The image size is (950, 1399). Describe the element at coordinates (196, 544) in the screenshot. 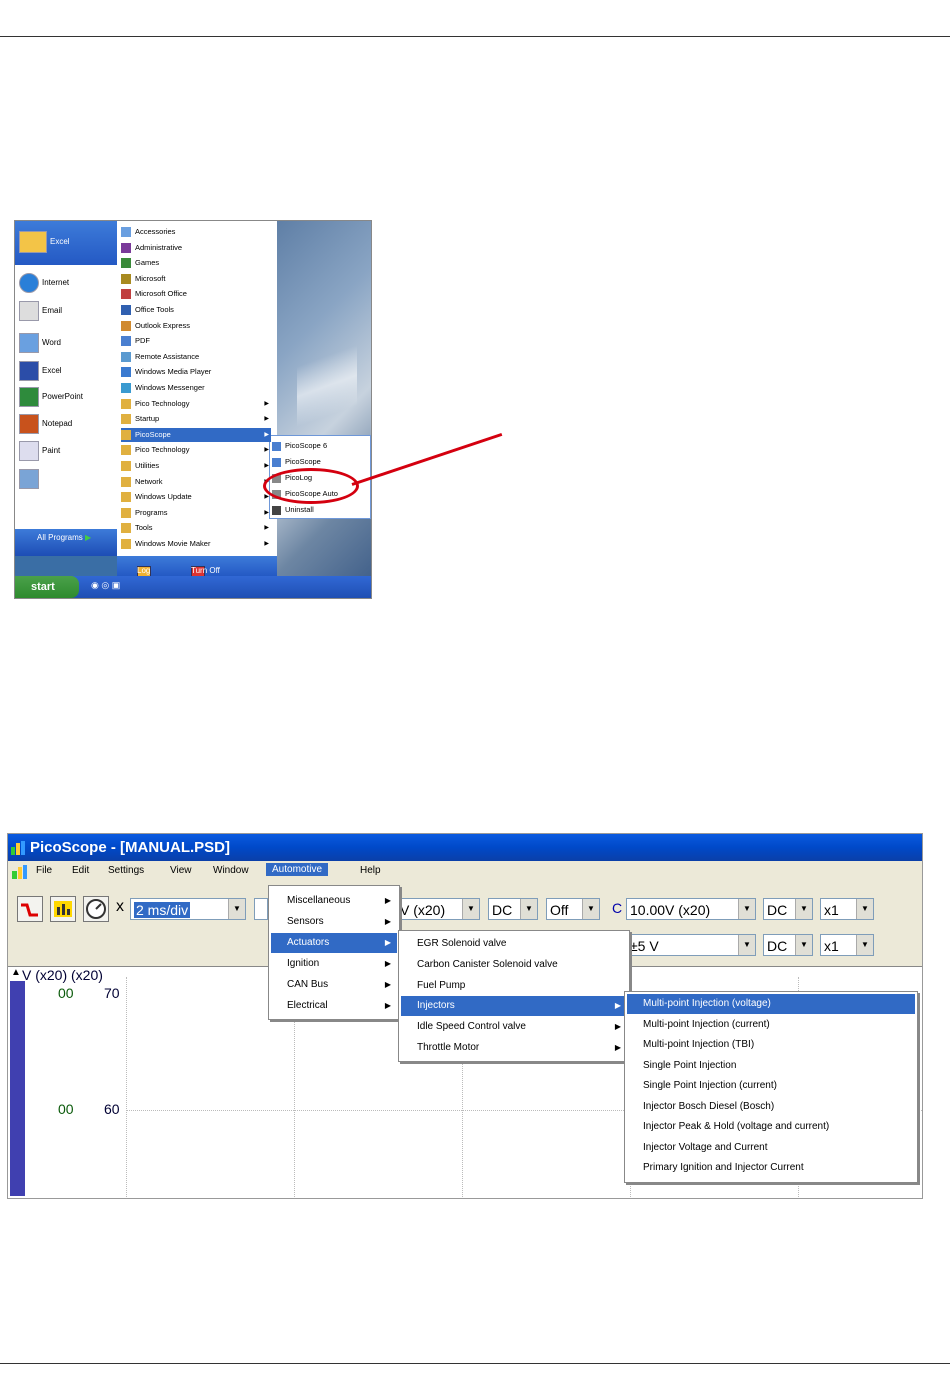

I see `program-item: Windows Movie Maker ▶` at that location.